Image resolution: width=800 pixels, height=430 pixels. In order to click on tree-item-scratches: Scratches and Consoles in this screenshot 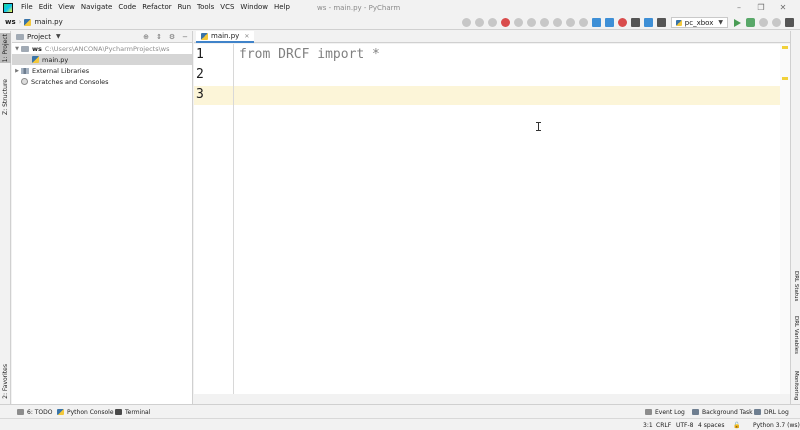, I will do `click(102, 81)`.